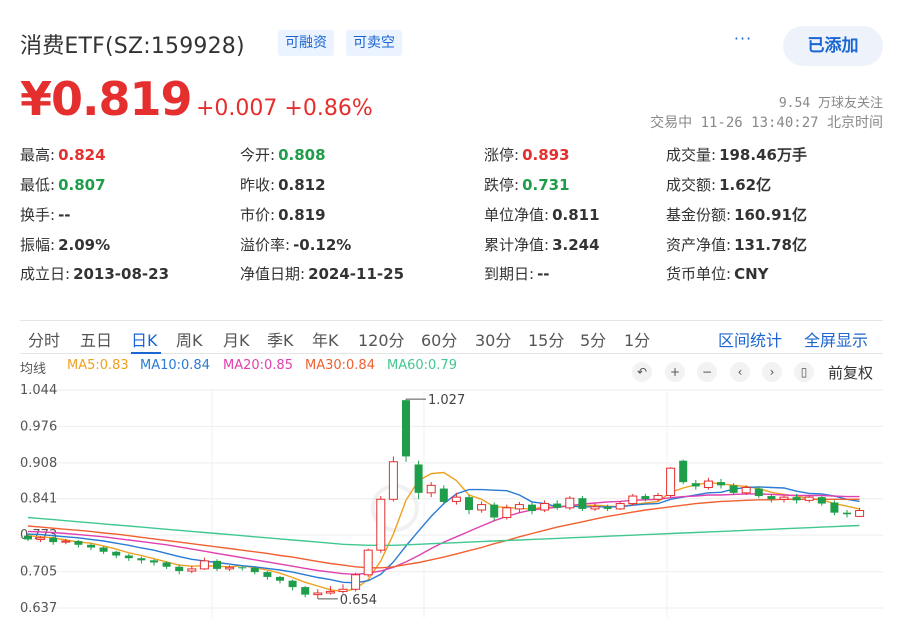  I want to click on quote-value: 3.244, so click(576, 245).